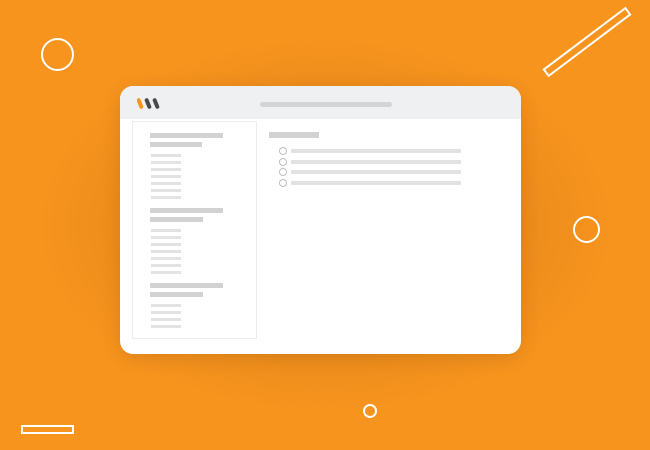  I want to click on bar-outline-decoration, so click(47, 429).